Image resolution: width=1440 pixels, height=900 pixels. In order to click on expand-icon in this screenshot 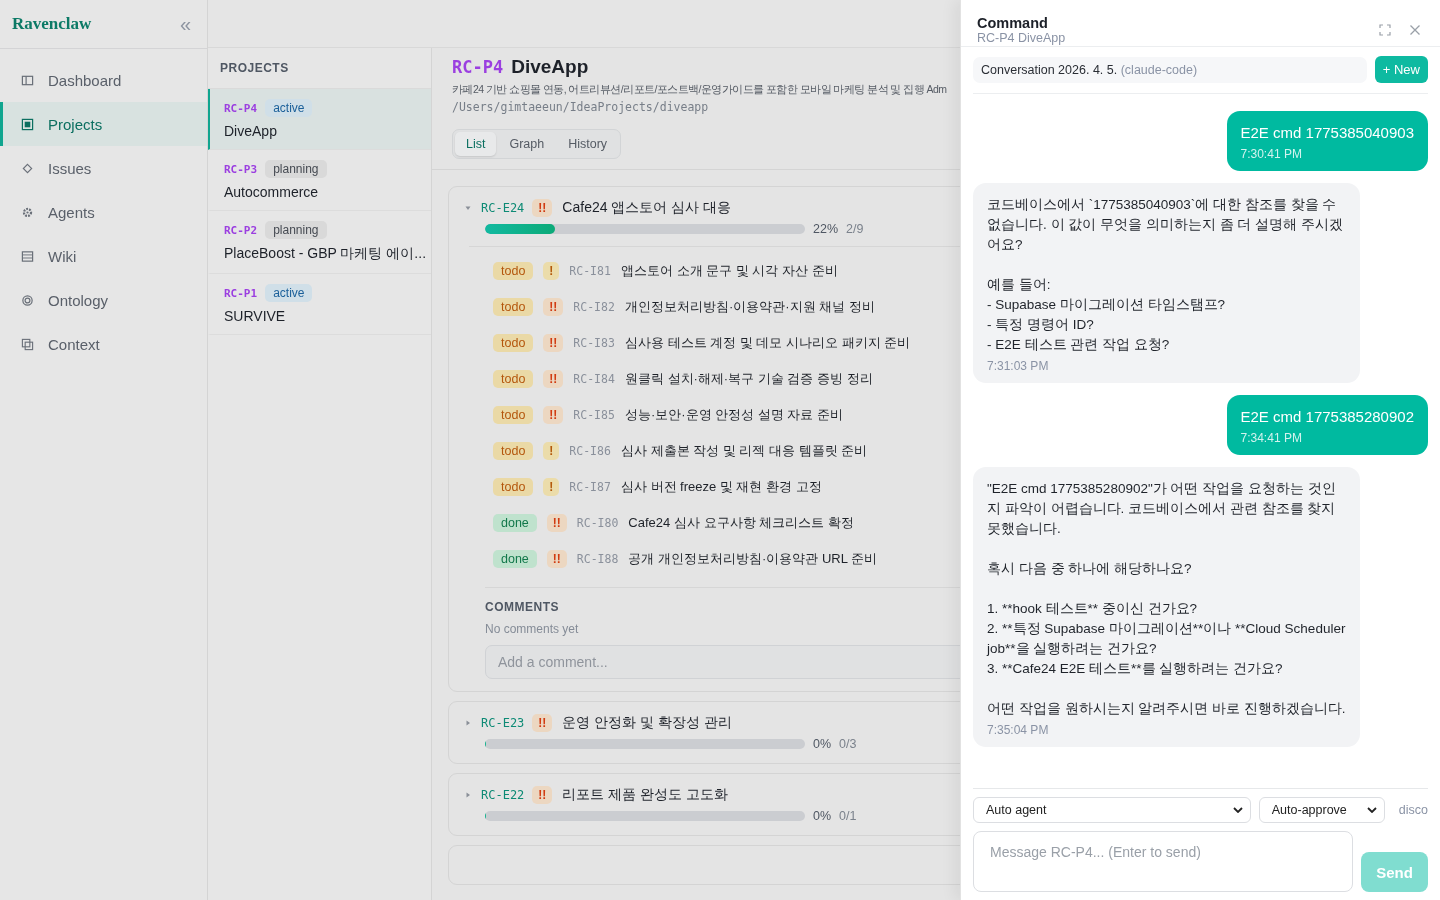, I will do `click(1385, 29)`.